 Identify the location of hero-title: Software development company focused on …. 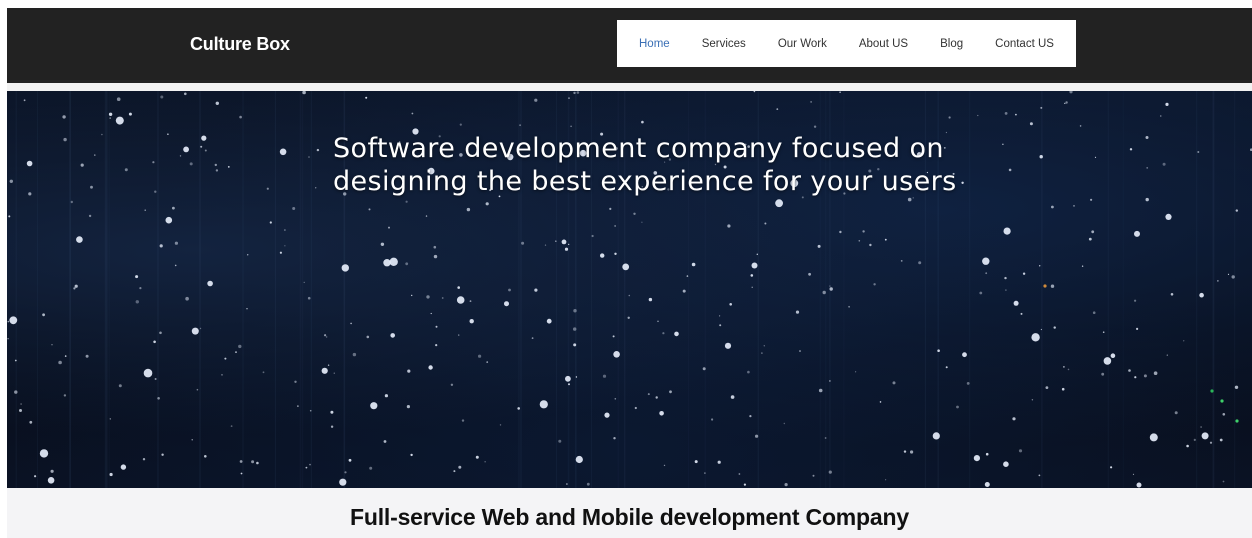
(645, 165).